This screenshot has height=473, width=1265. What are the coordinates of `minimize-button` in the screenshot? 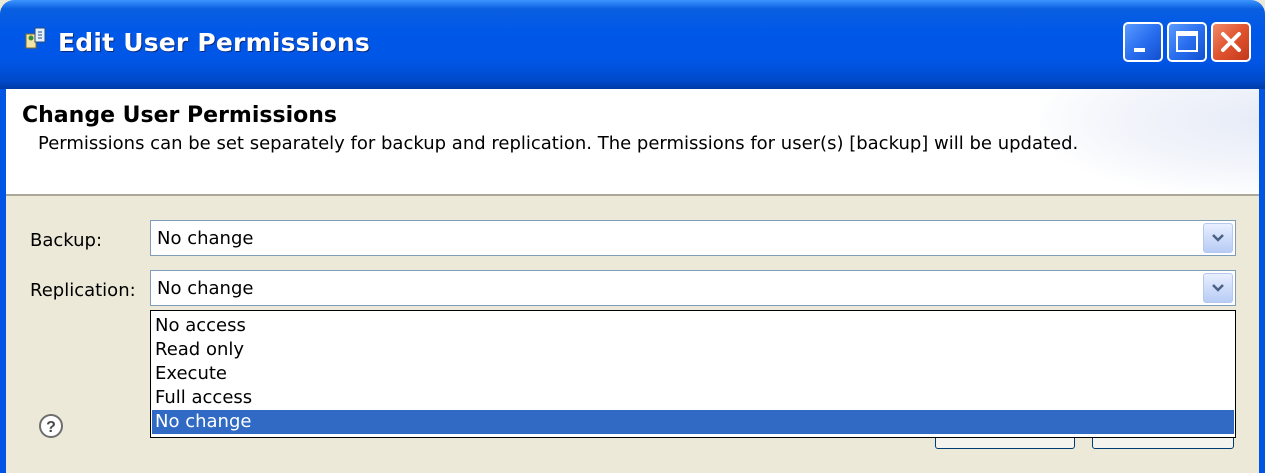 It's located at (1143, 42).